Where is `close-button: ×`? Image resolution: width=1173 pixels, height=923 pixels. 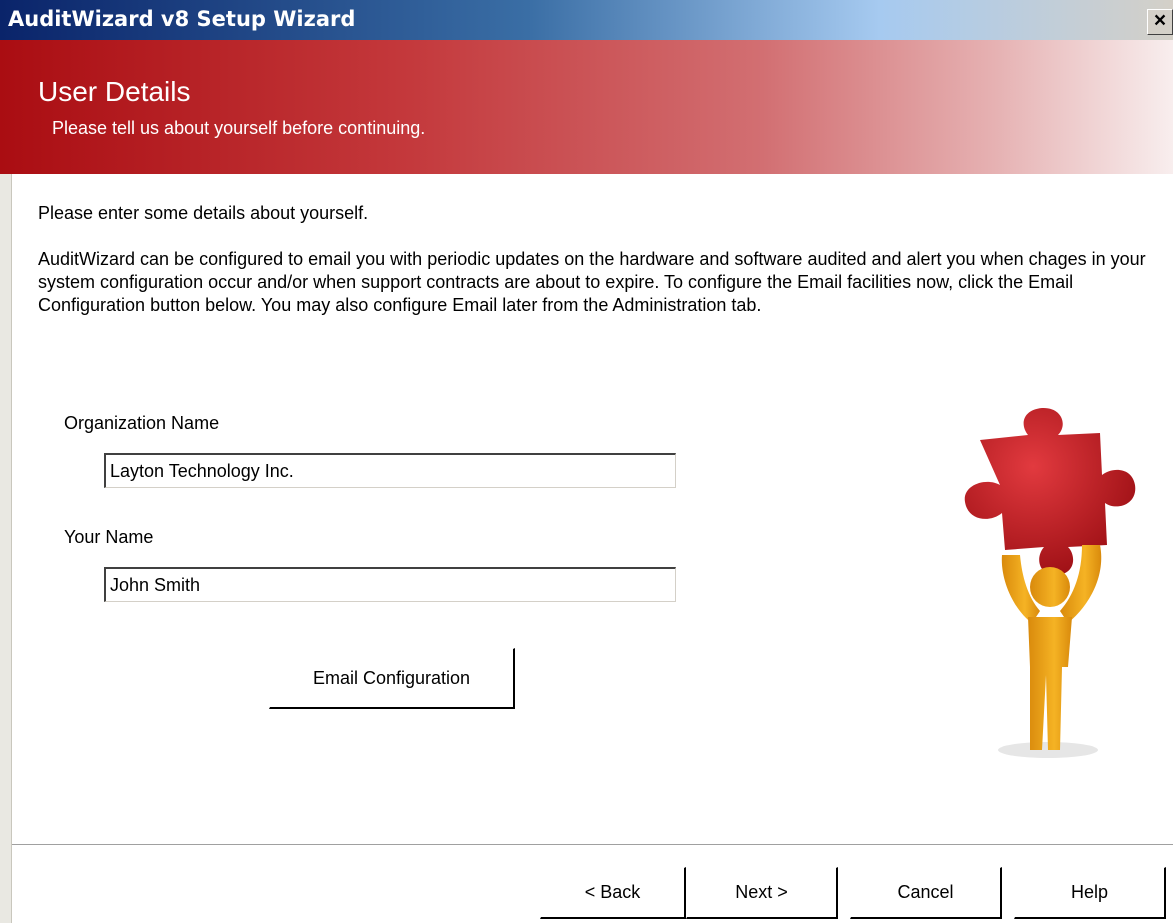
close-button: × is located at coordinates (1160, 22).